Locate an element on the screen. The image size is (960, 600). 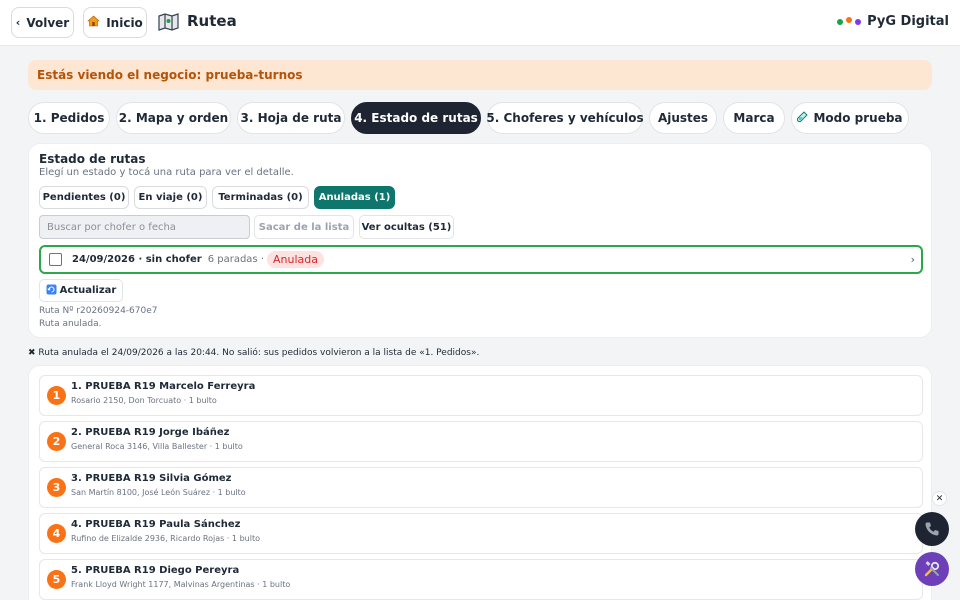
filter-terminadas: Terminadas (0) is located at coordinates (260, 197).